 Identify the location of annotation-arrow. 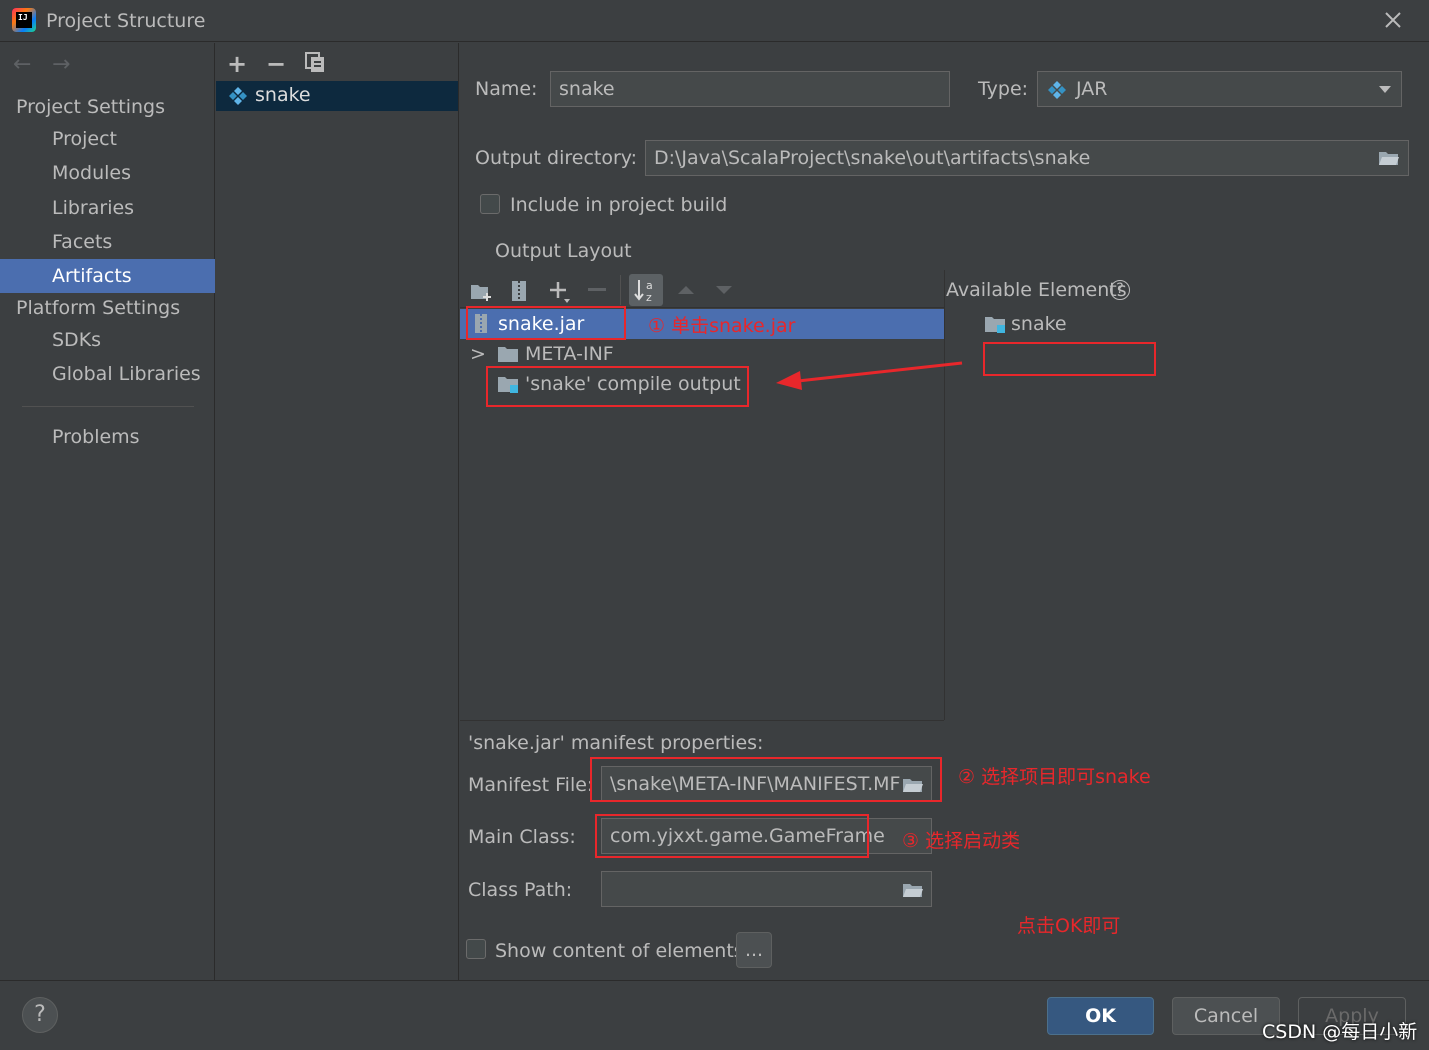
(869, 375).